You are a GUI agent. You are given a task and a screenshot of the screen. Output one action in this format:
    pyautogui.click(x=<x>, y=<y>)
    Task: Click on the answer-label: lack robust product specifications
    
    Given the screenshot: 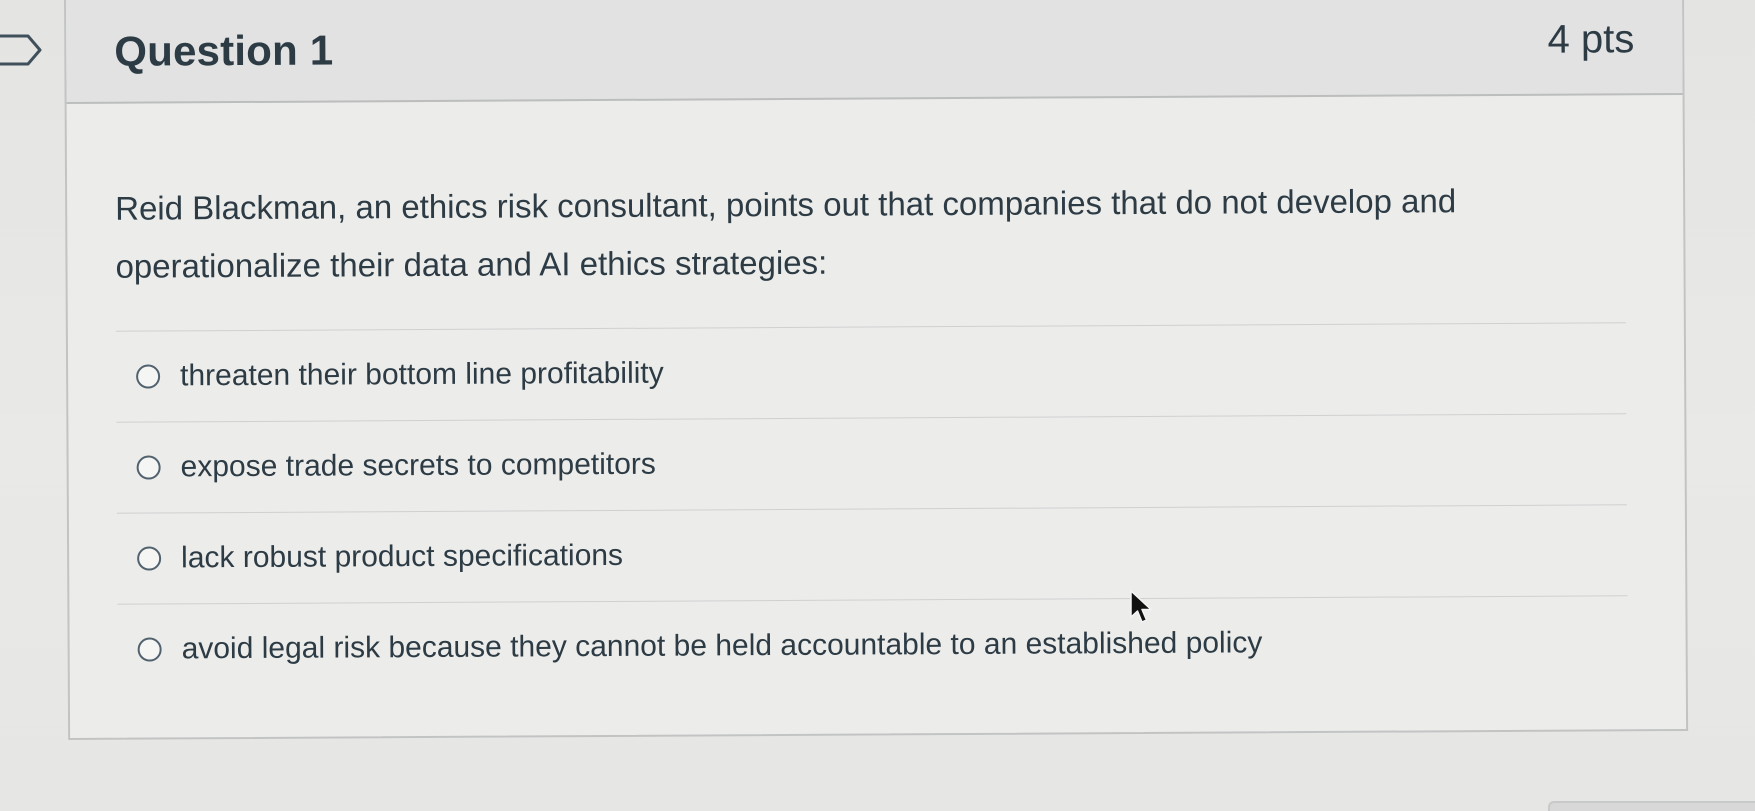 What is the action you would take?
    pyautogui.click(x=402, y=557)
    